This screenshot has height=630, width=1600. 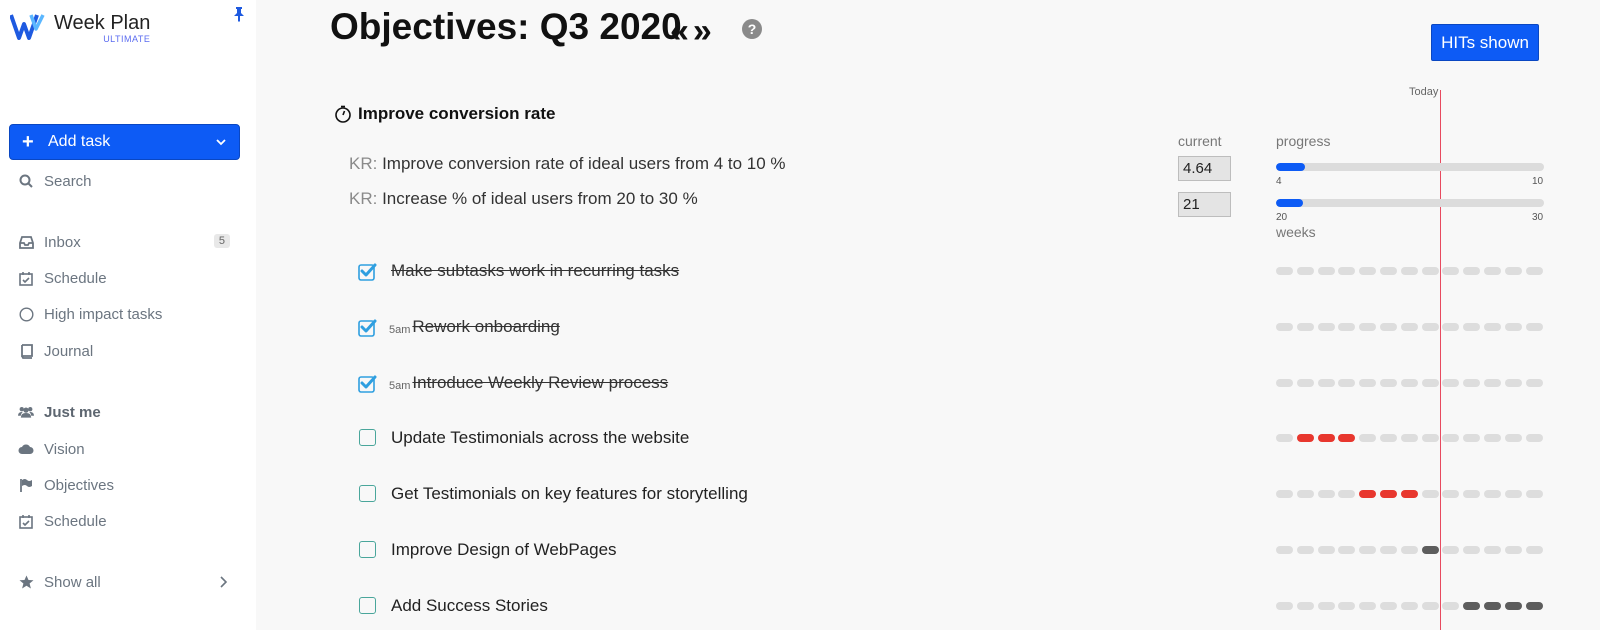 I want to click on task-row: Improve Design of WebPages, so click(x=788, y=550).